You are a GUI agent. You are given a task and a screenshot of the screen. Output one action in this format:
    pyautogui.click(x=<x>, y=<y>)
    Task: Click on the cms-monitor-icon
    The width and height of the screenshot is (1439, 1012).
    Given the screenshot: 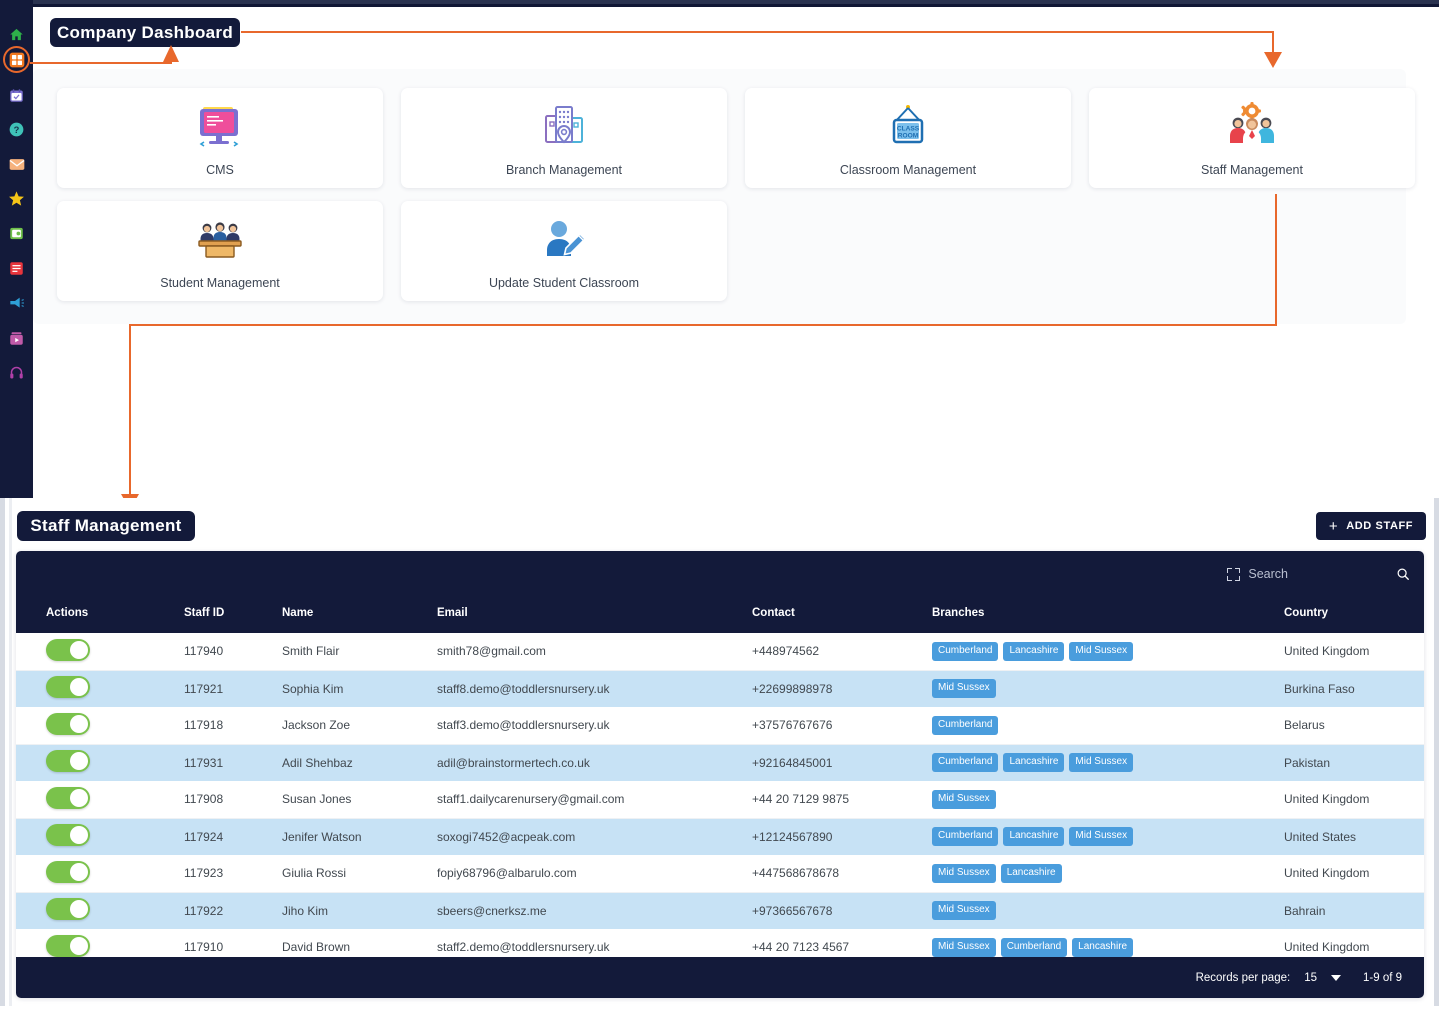 What is the action you would take?
    pyautogui.click(x=220, y=127)
    